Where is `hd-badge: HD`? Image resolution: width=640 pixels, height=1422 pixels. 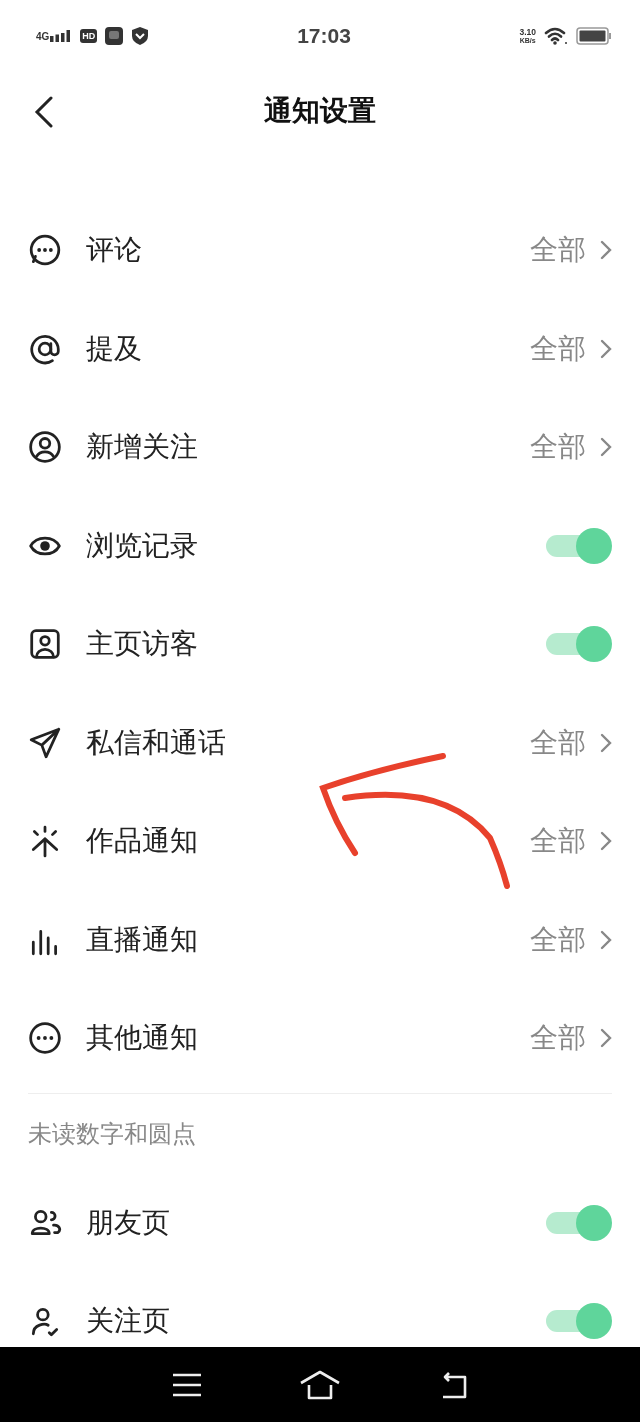
hd-badge: HD is located at coordinates (89, 36).